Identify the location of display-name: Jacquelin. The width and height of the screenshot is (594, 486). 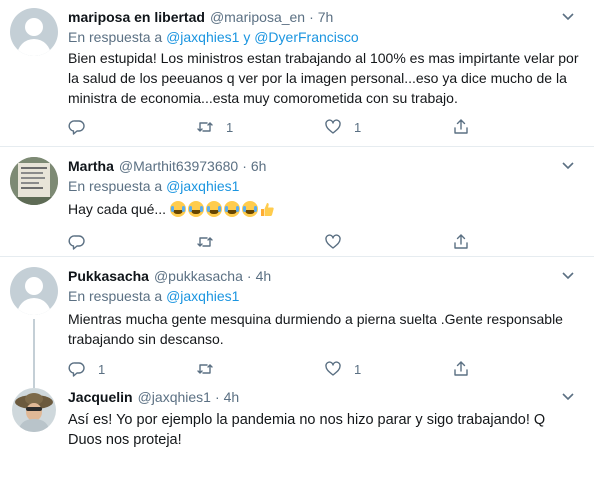
(100, 397).